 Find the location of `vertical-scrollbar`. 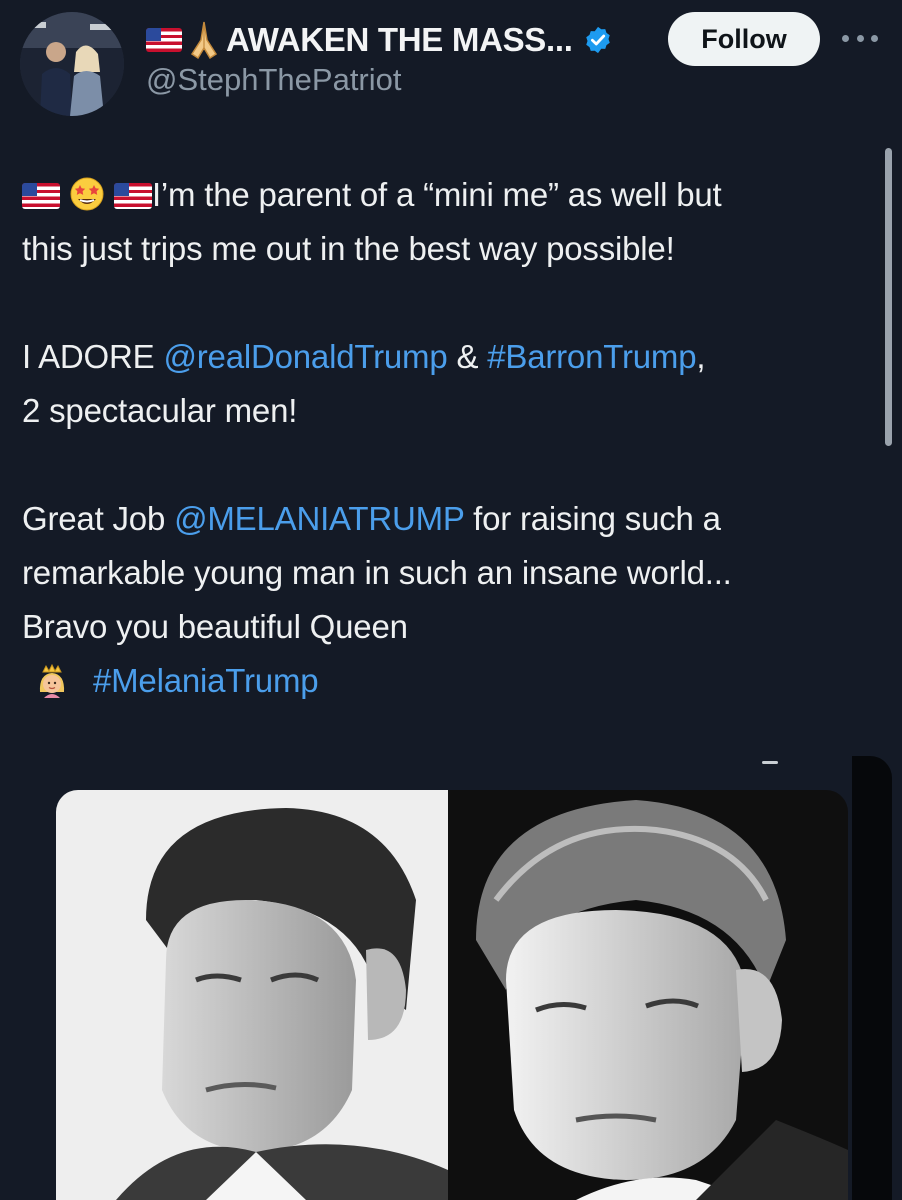

vertical-scrollbar is located at coordinates (888, 297).